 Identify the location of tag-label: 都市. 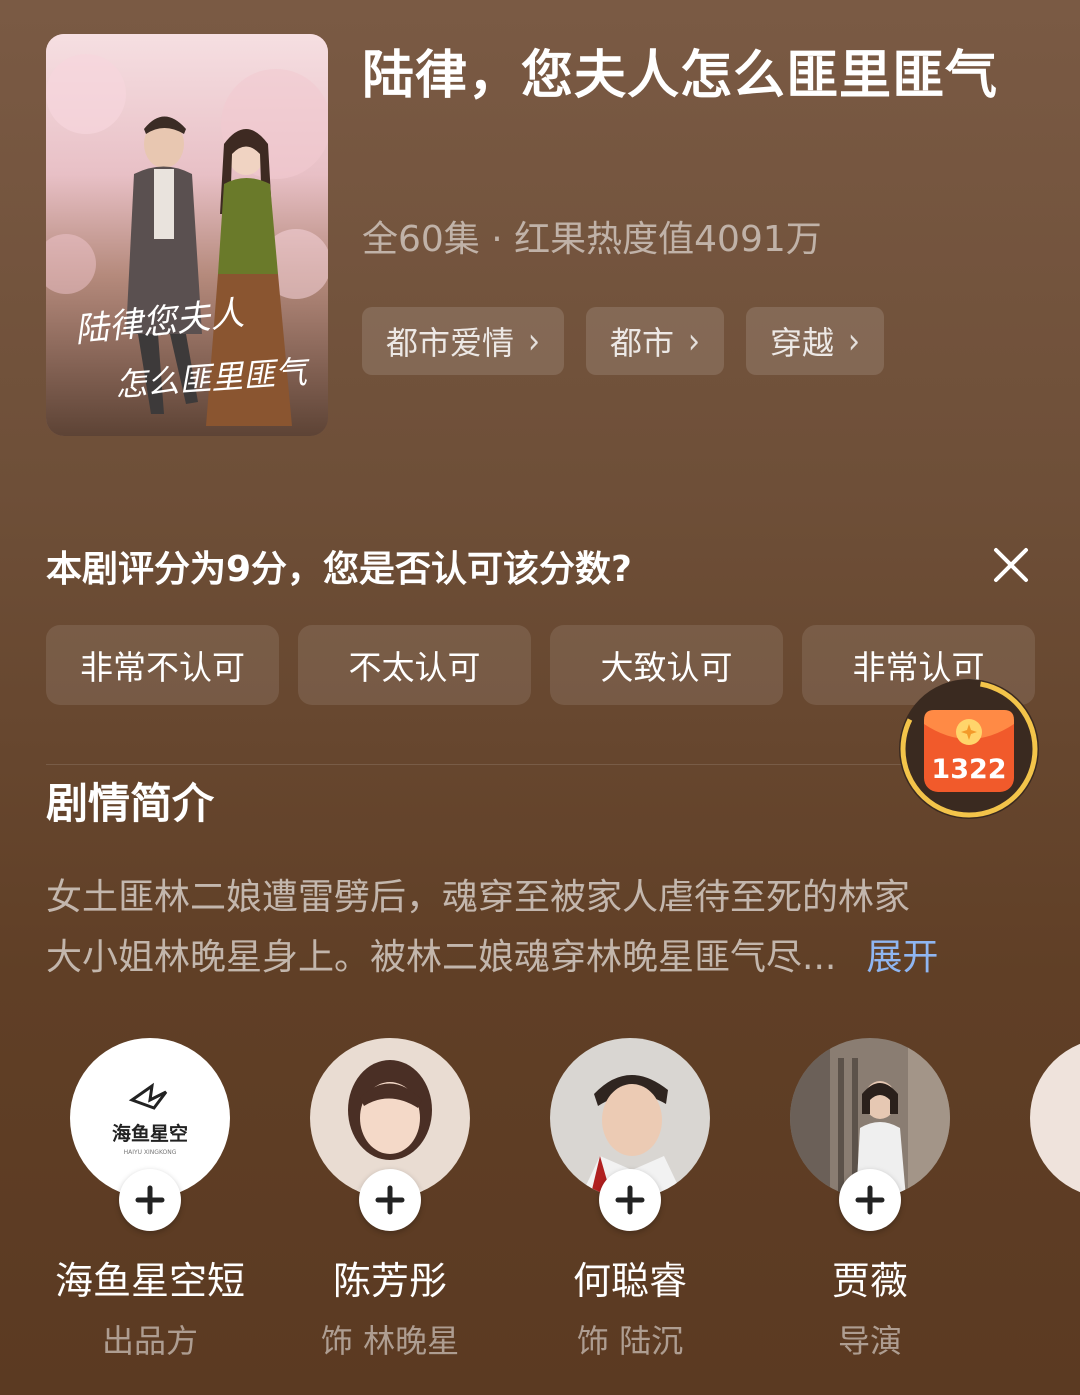
(642, 343).